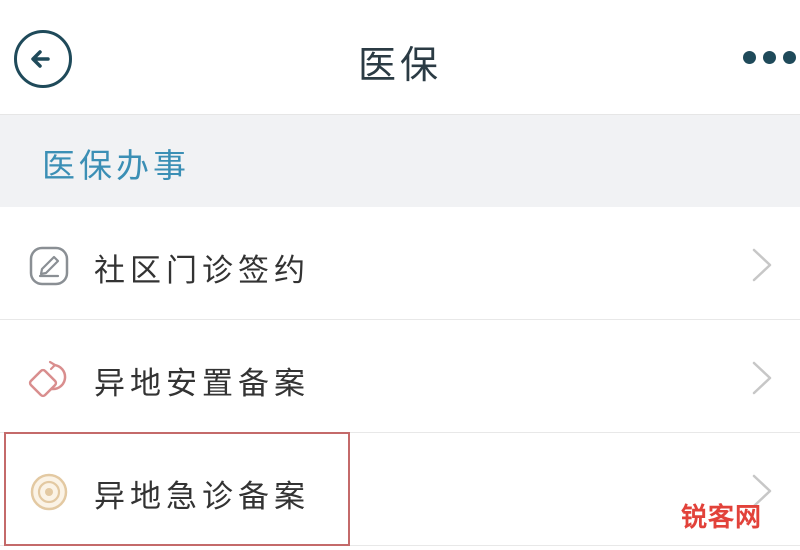 This screenshot has width=800, height=550. Describe the element at coordinates (116, 165) in the screenshot. I see `section-label: 医保办事` at that location.